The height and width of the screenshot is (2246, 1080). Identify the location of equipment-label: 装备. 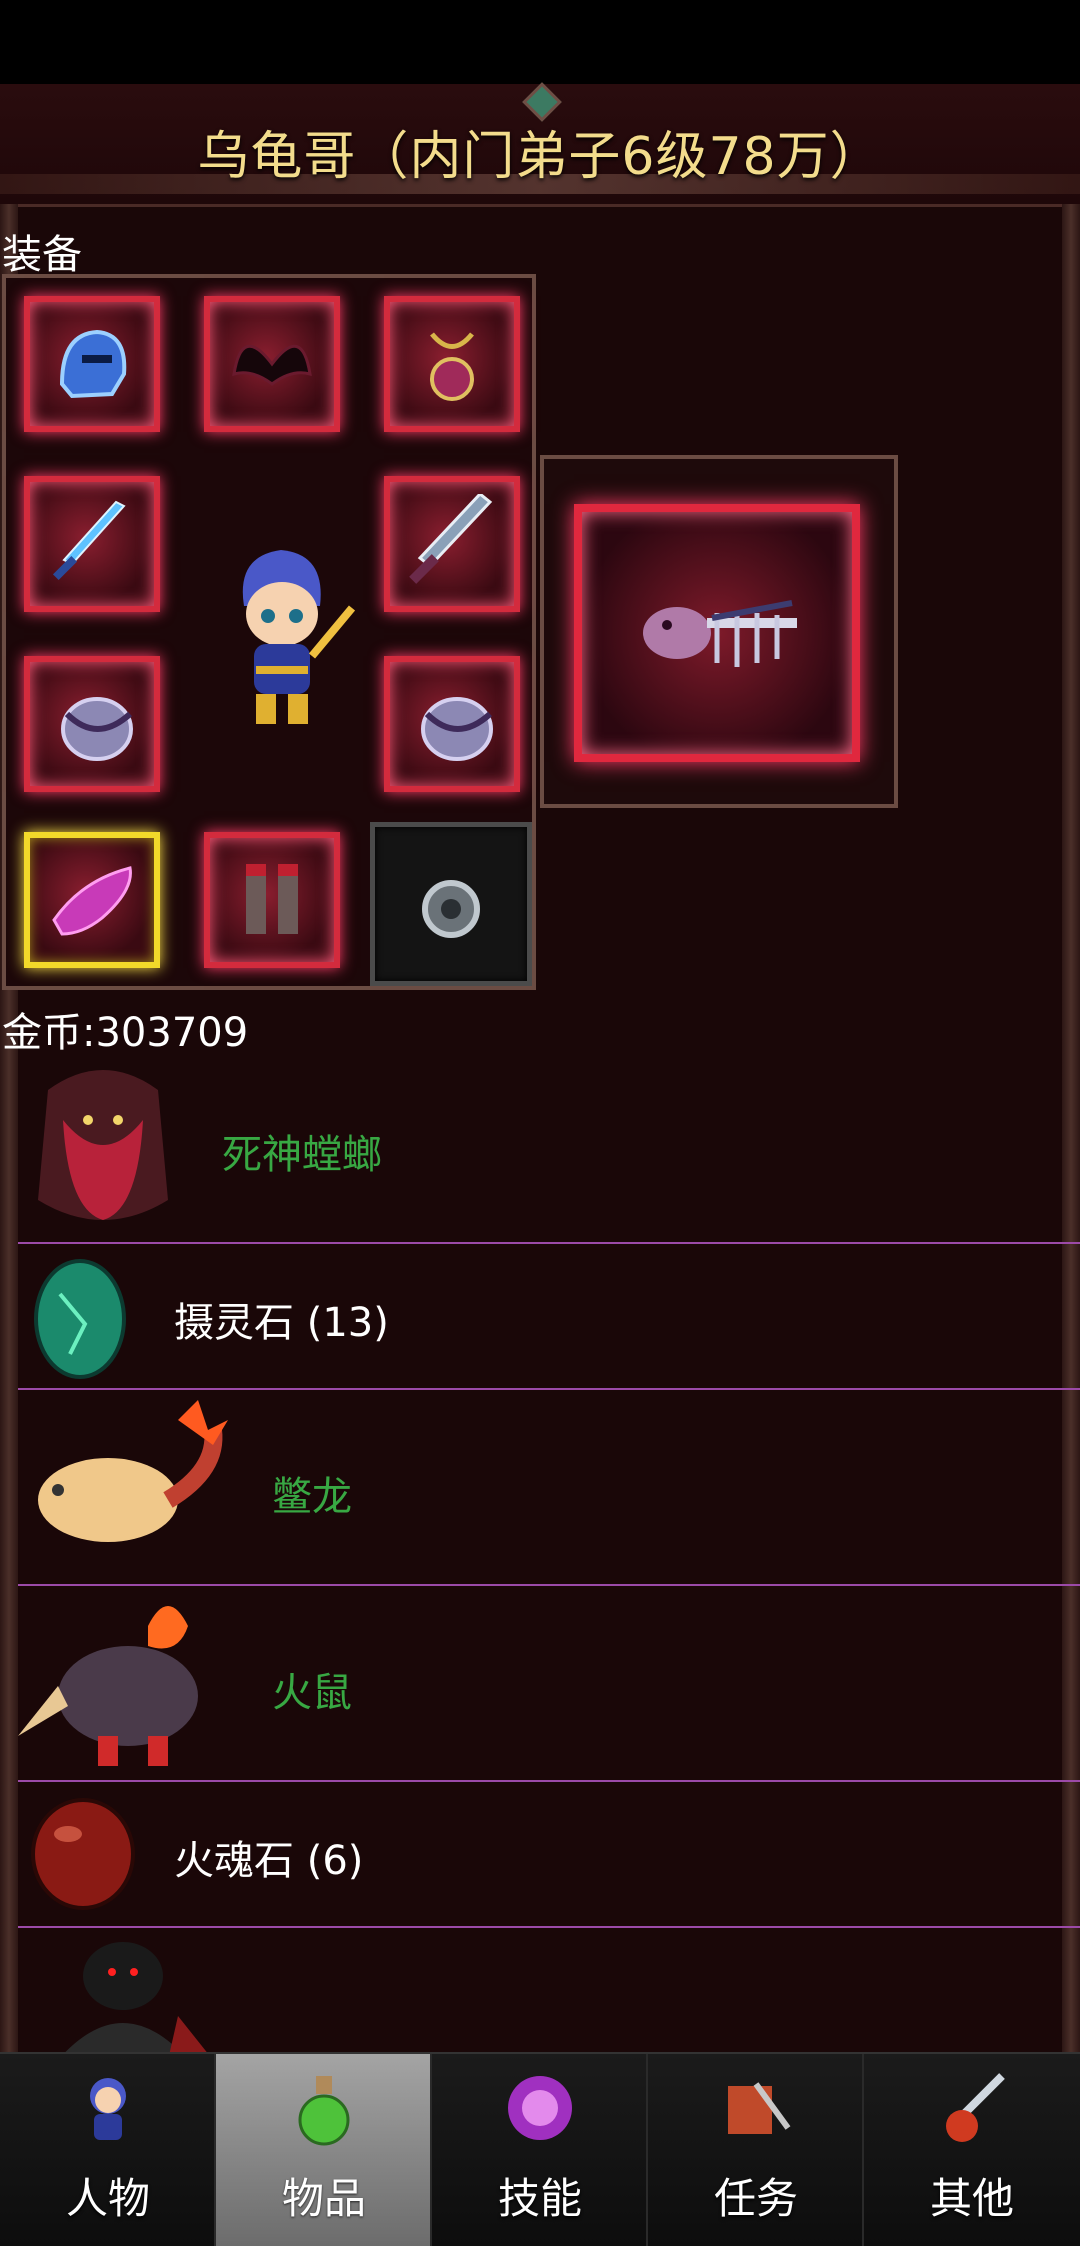
(42, 255).